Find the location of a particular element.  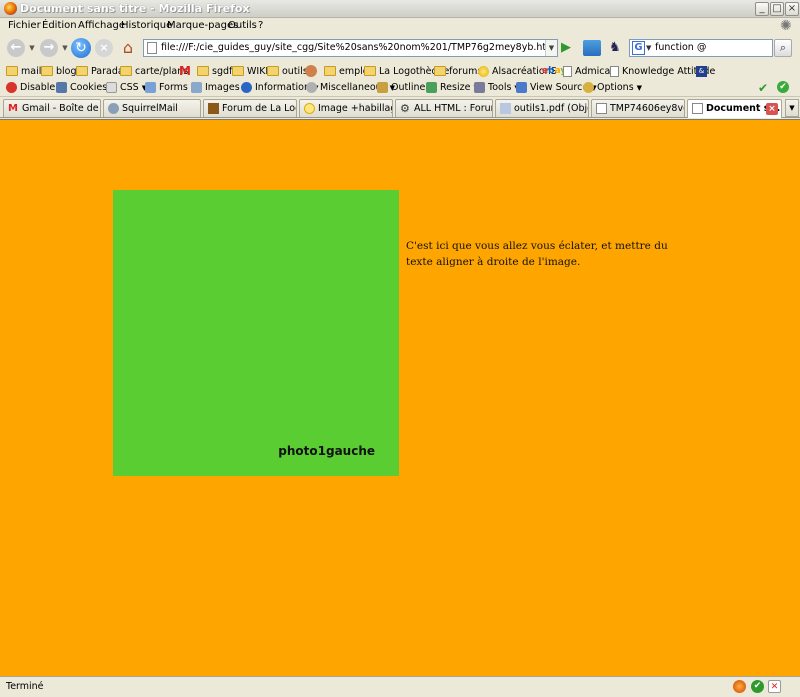

chevron-down-icon: ▼ is located at coordinates (65, 48).